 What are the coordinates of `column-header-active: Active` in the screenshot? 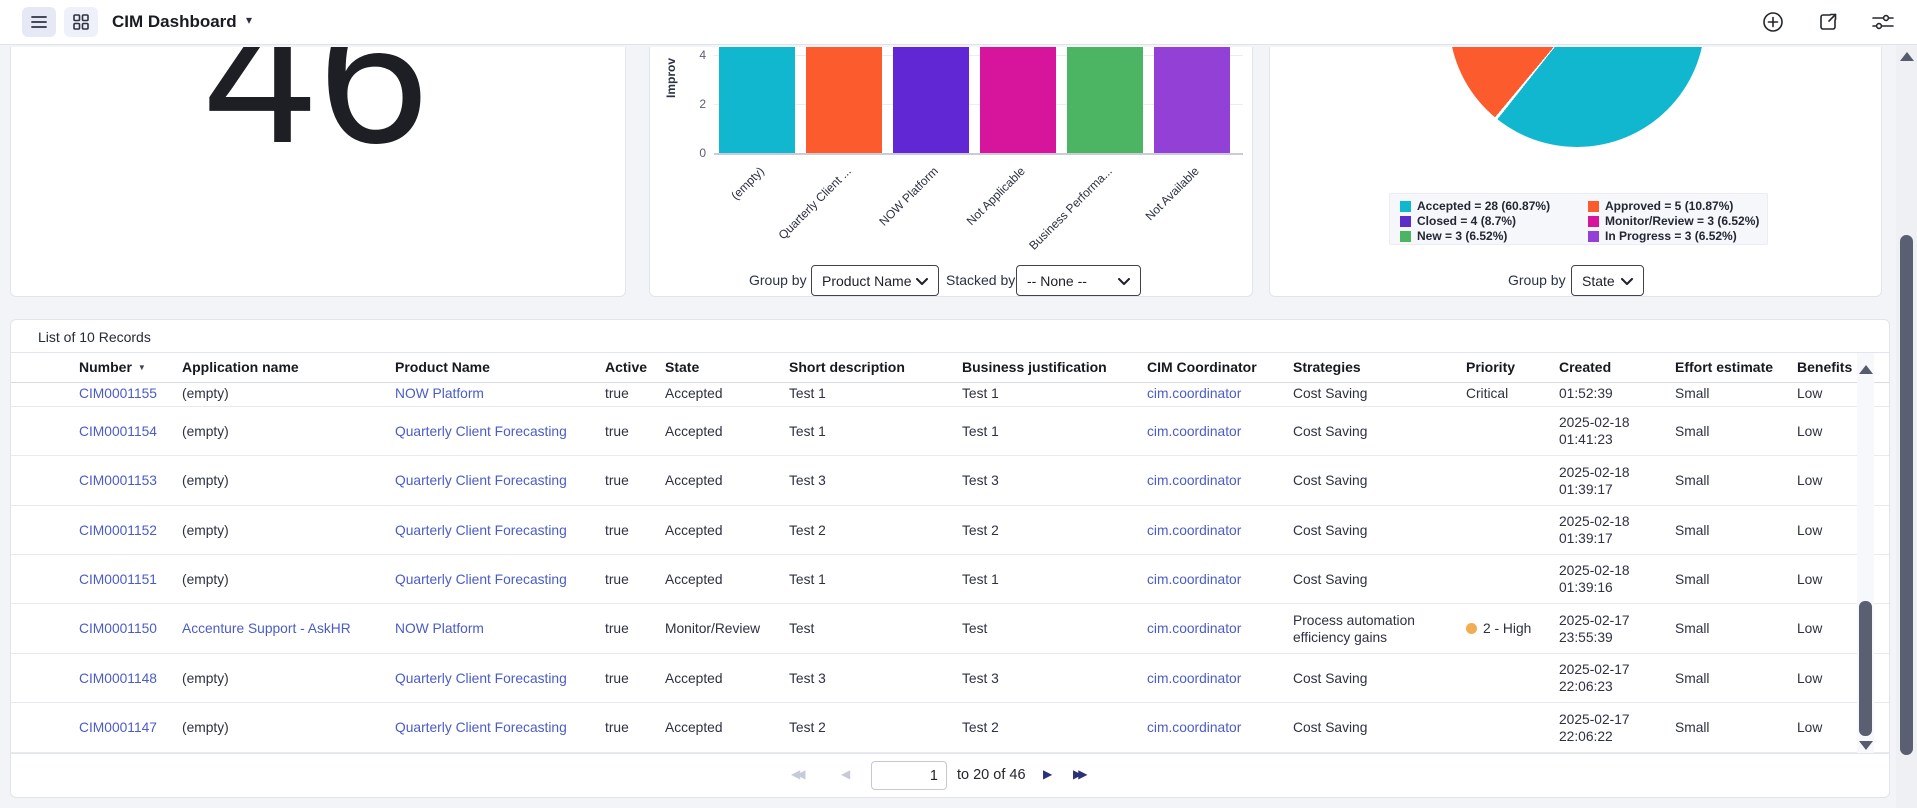 It's located at (632, 367).